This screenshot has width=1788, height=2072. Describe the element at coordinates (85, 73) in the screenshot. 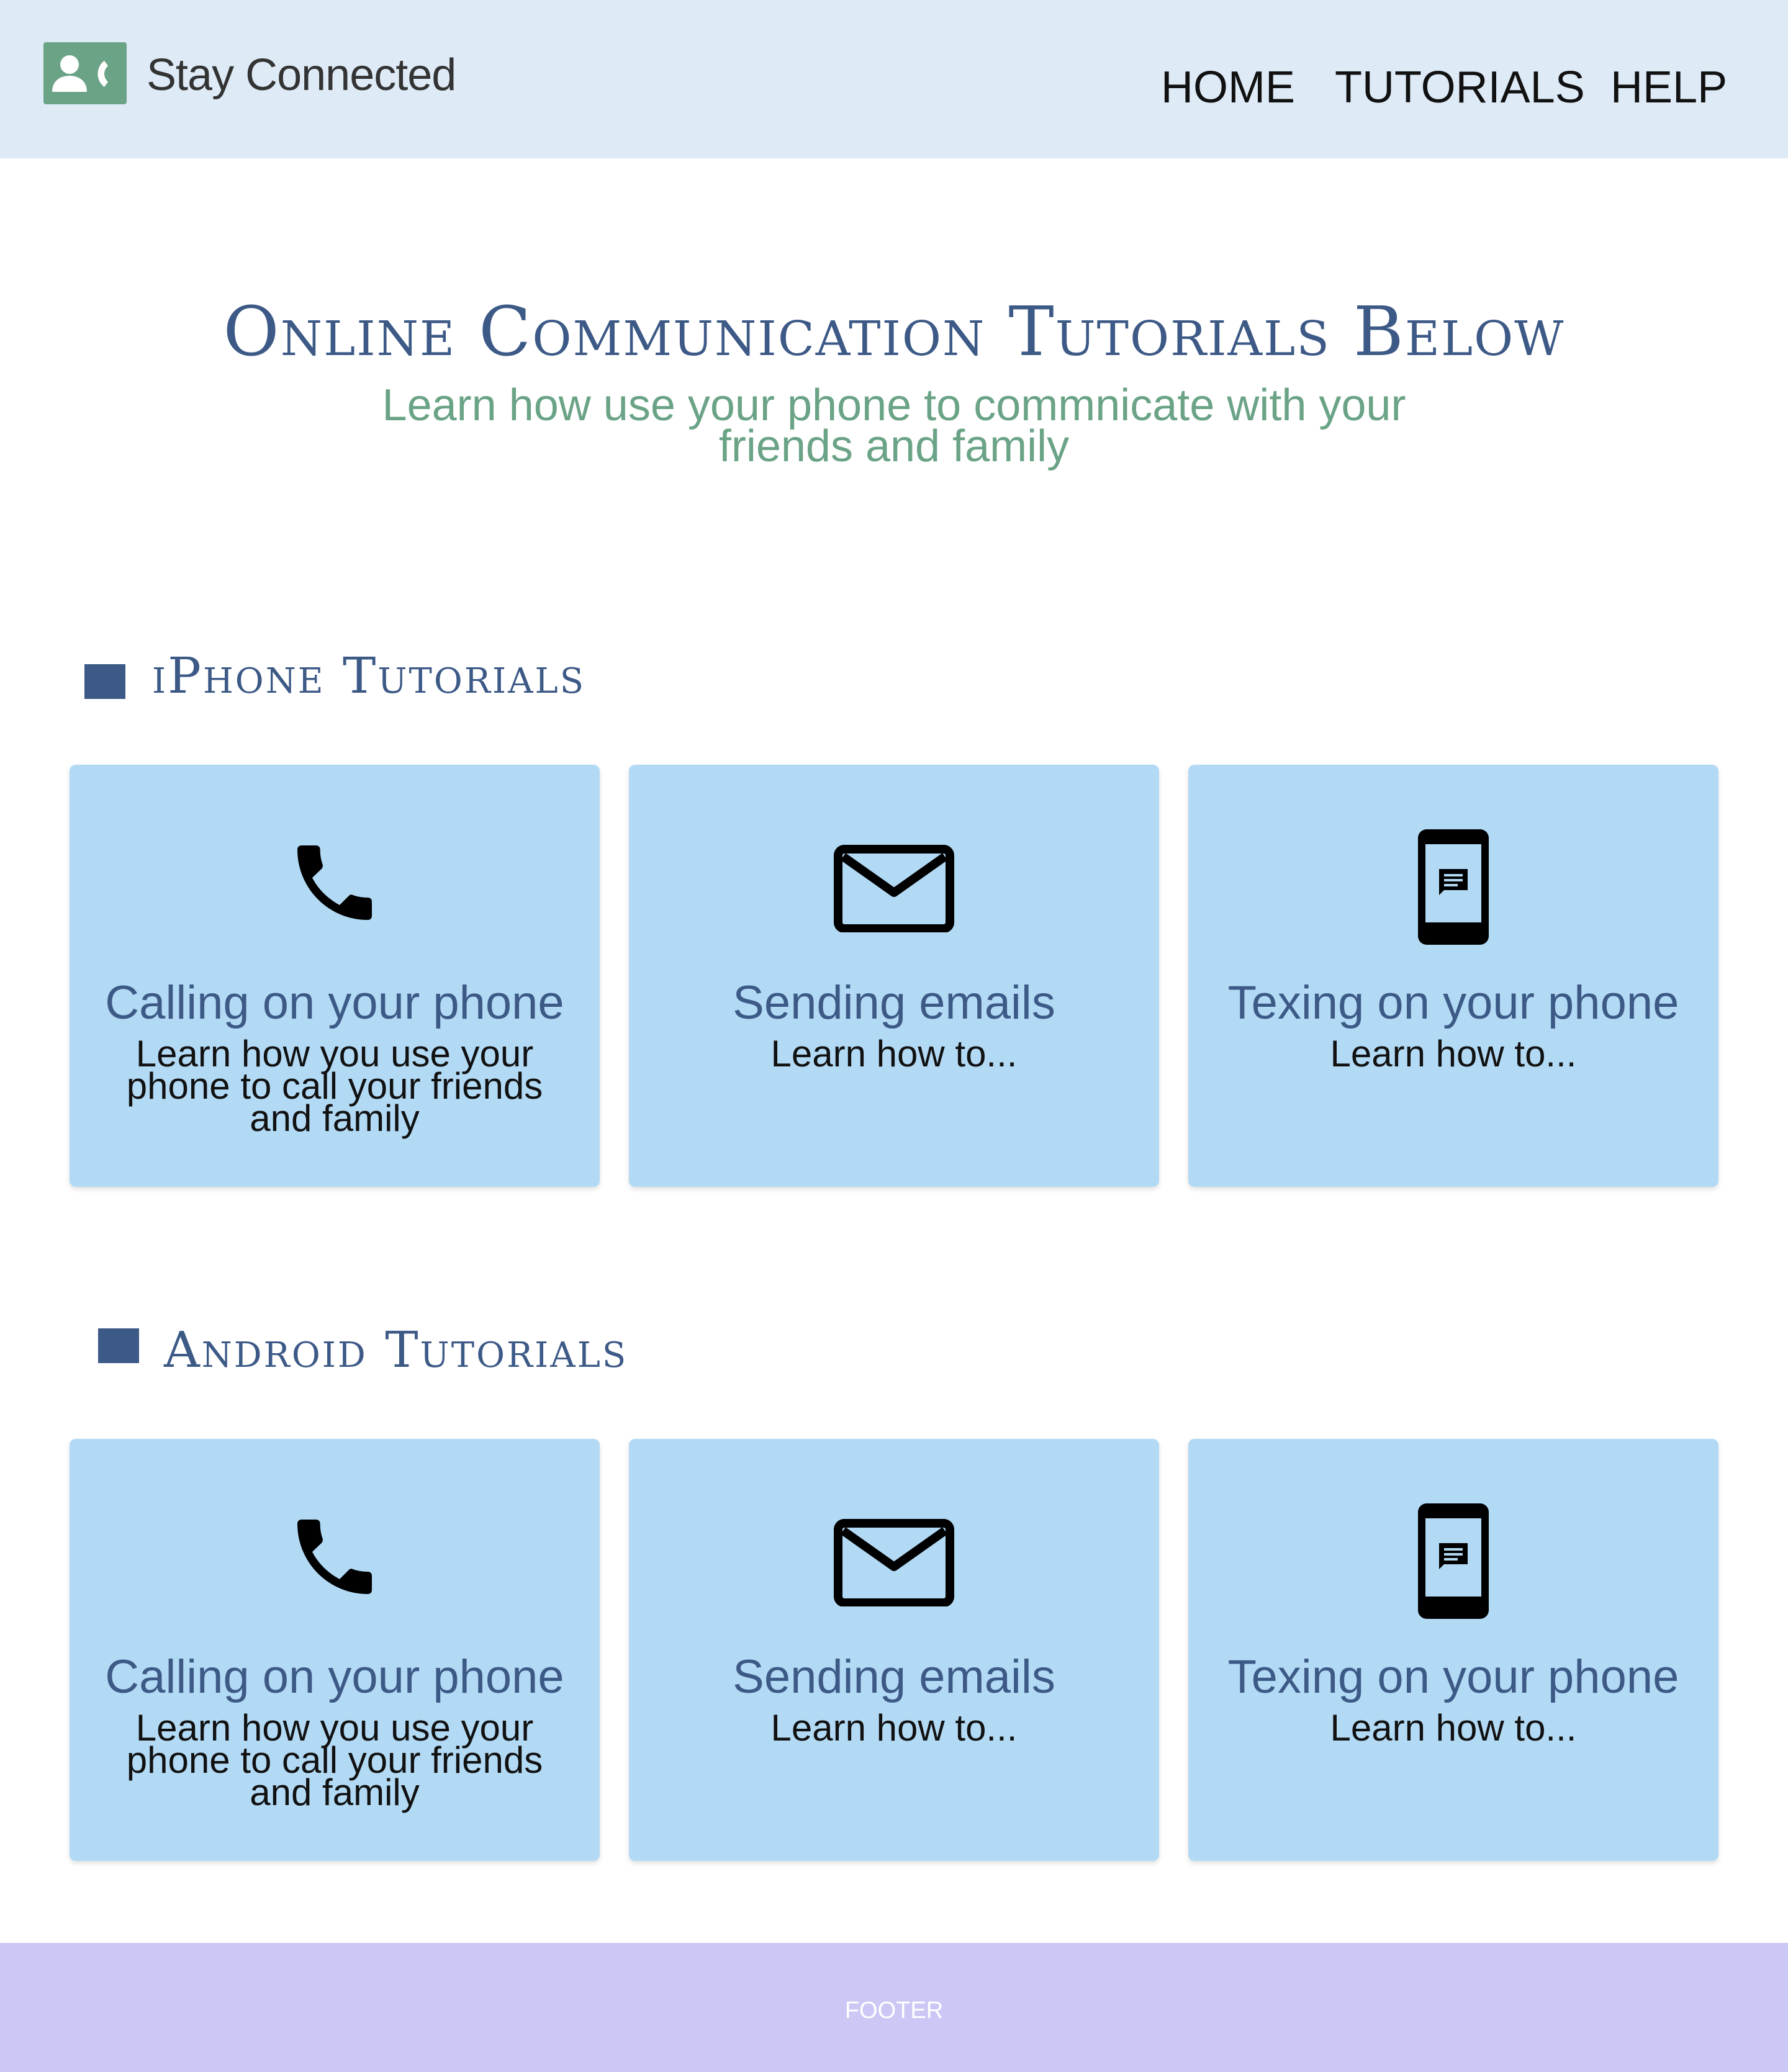

I see `contact-call-logo-icon` at that location.